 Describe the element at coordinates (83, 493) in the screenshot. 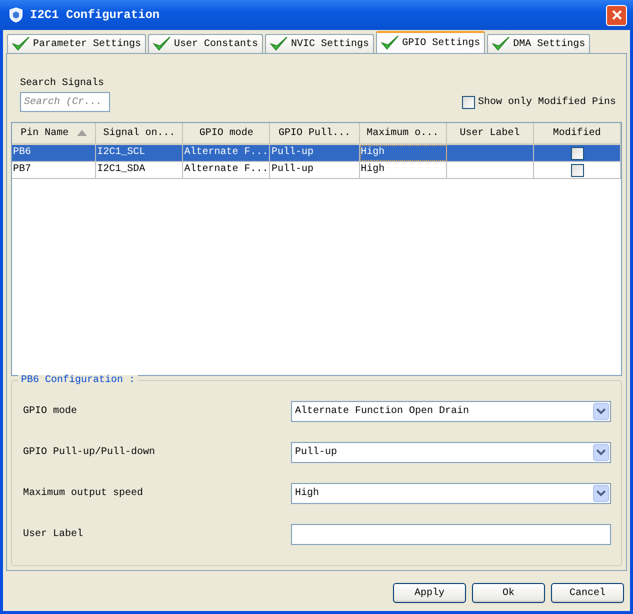

I see `field-label: Maximum output speed` at that location.